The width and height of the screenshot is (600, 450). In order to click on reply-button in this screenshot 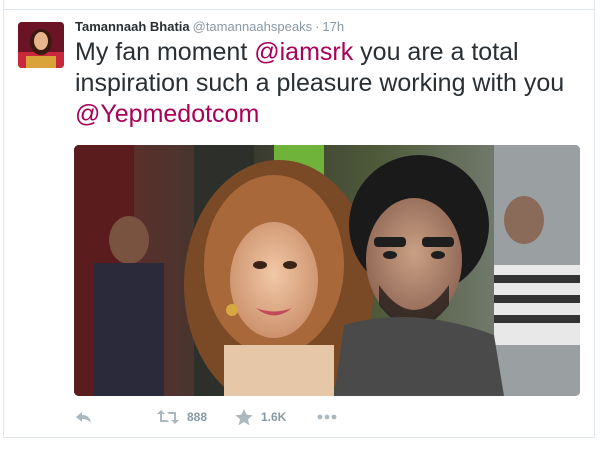, I will do `click(84, 417)`.